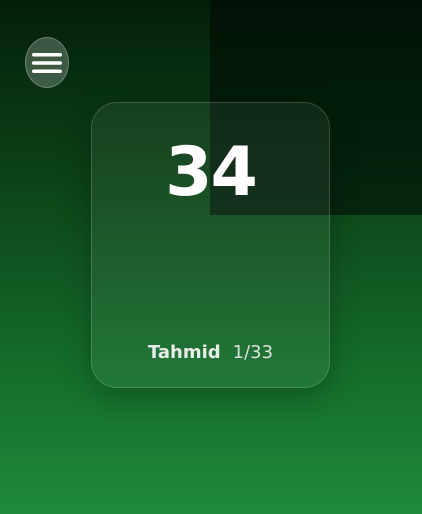 This screenshot has width=422, height=514. Describe the element at coordinates (184, 352) in the screenshot. I see `dhikr-name: Tahmid` at that location.